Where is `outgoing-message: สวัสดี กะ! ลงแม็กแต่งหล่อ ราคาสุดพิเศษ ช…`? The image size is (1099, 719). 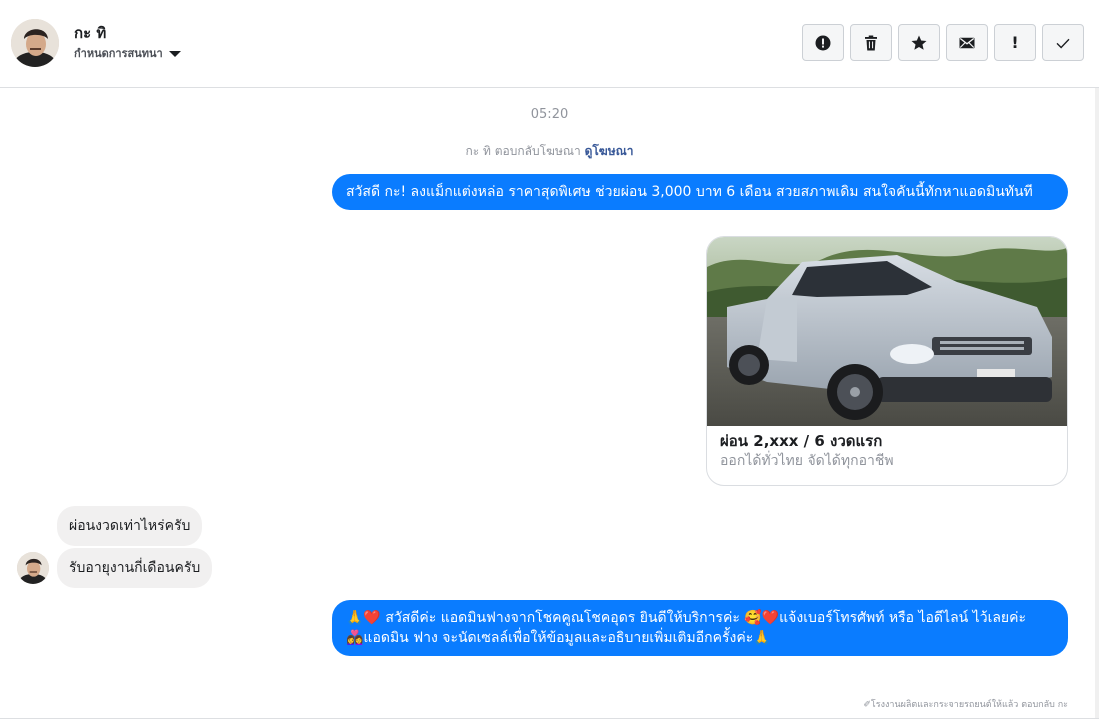
outgoing-message: สวัสดี กะ! ลงแม็กแต่งหล่อ ราคาสุดพิเศษ ช… is located at coordinates (700, 192).